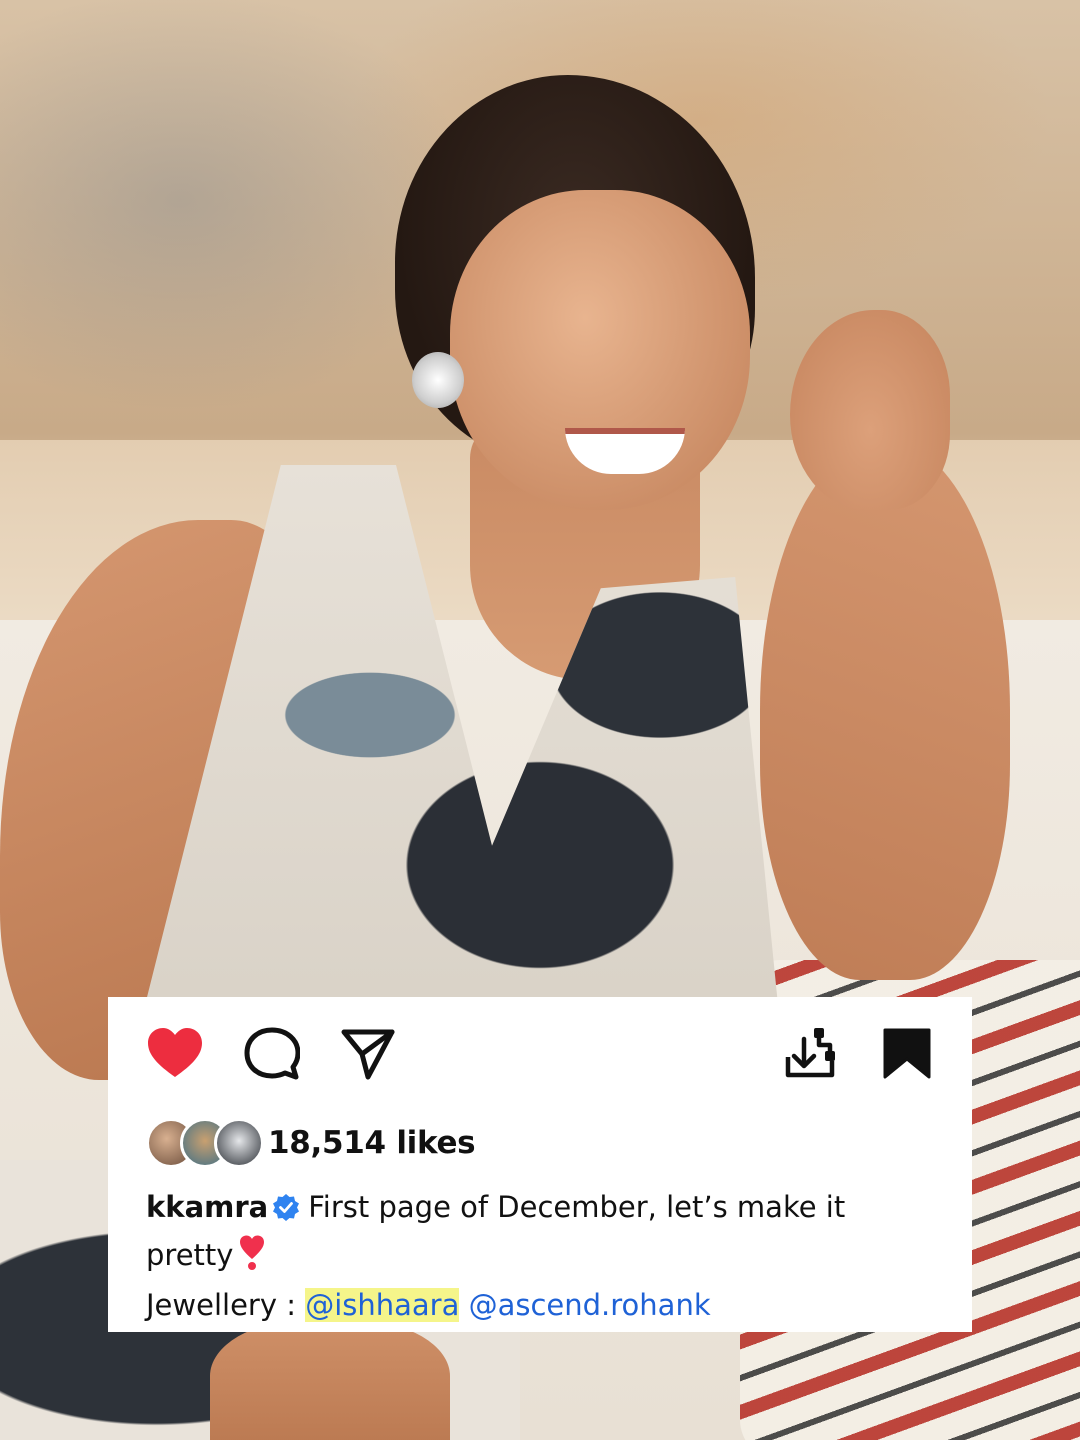  I want to click on heart-icon, so click(175, 1053).